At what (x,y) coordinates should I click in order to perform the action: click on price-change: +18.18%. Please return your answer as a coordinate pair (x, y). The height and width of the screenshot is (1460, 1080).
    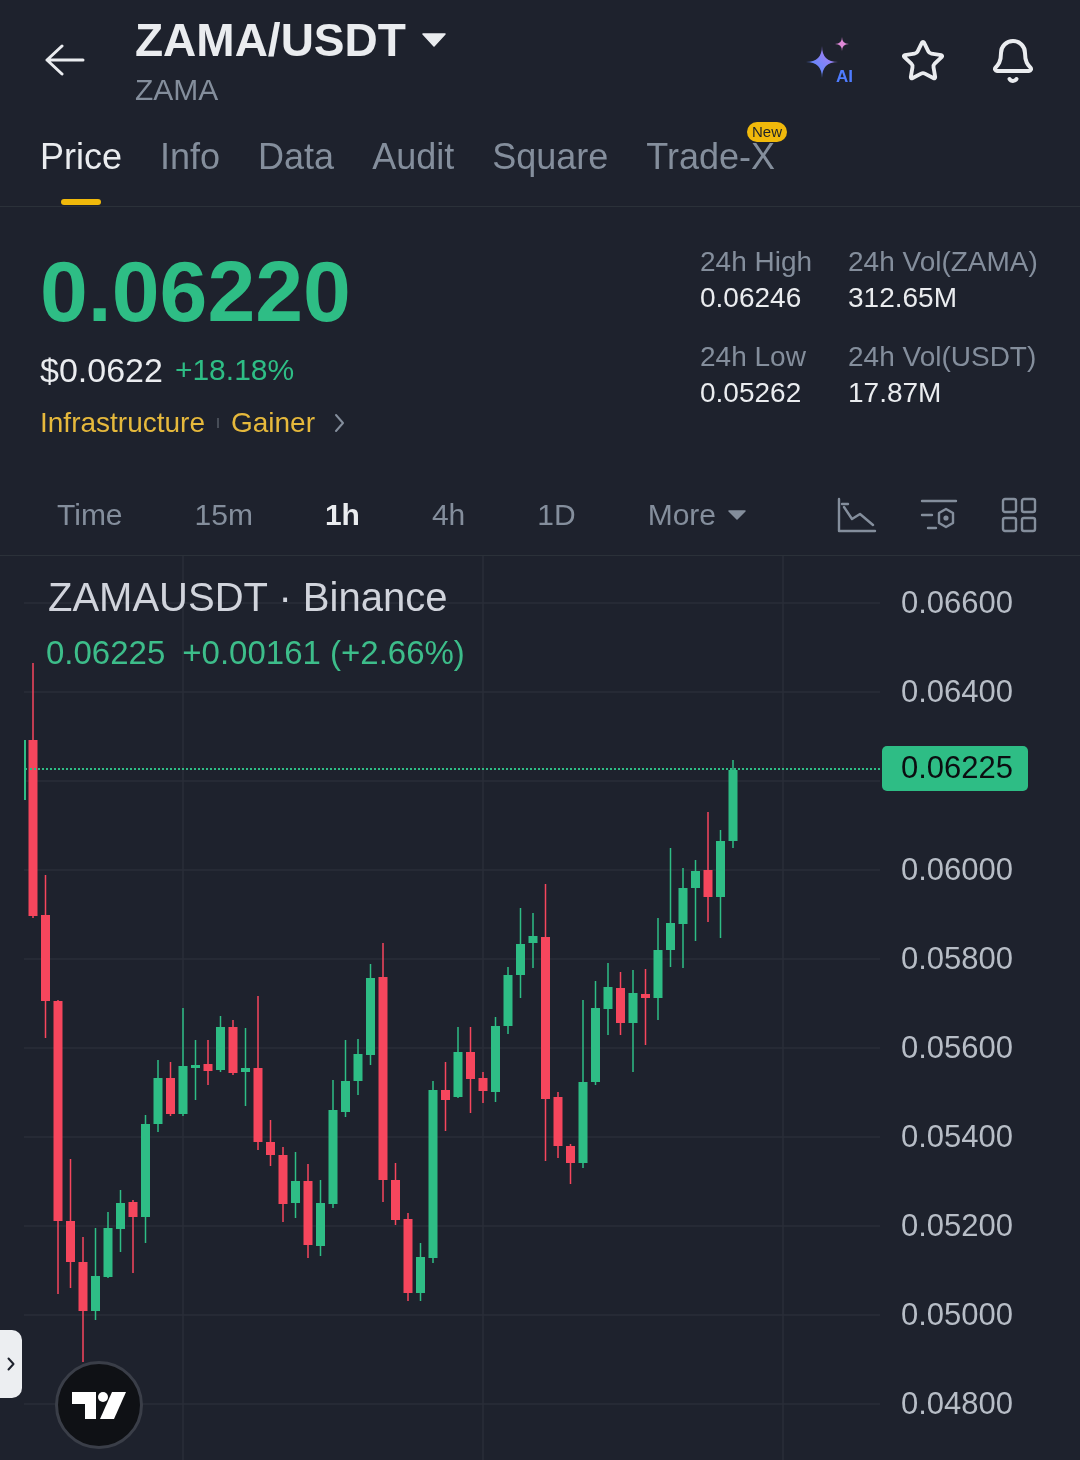
    Looking at the image, I should click on (234, 370).